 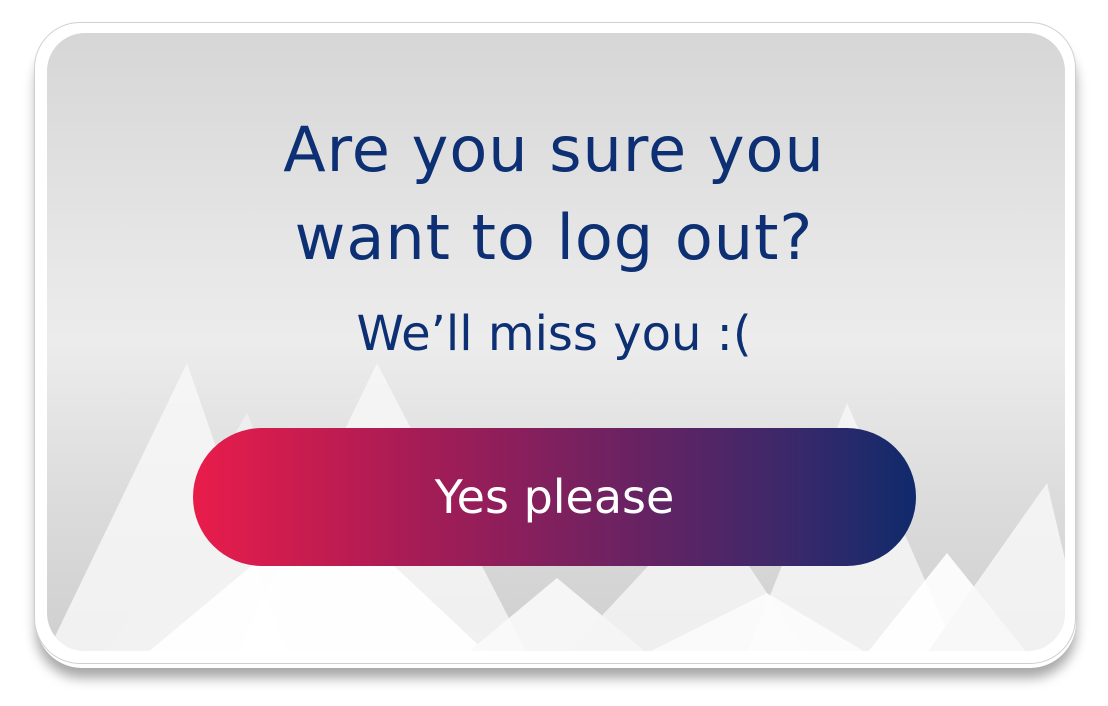 I want to click on dialog-title-line-1: Are you sure you, so click(x=554, y=149).